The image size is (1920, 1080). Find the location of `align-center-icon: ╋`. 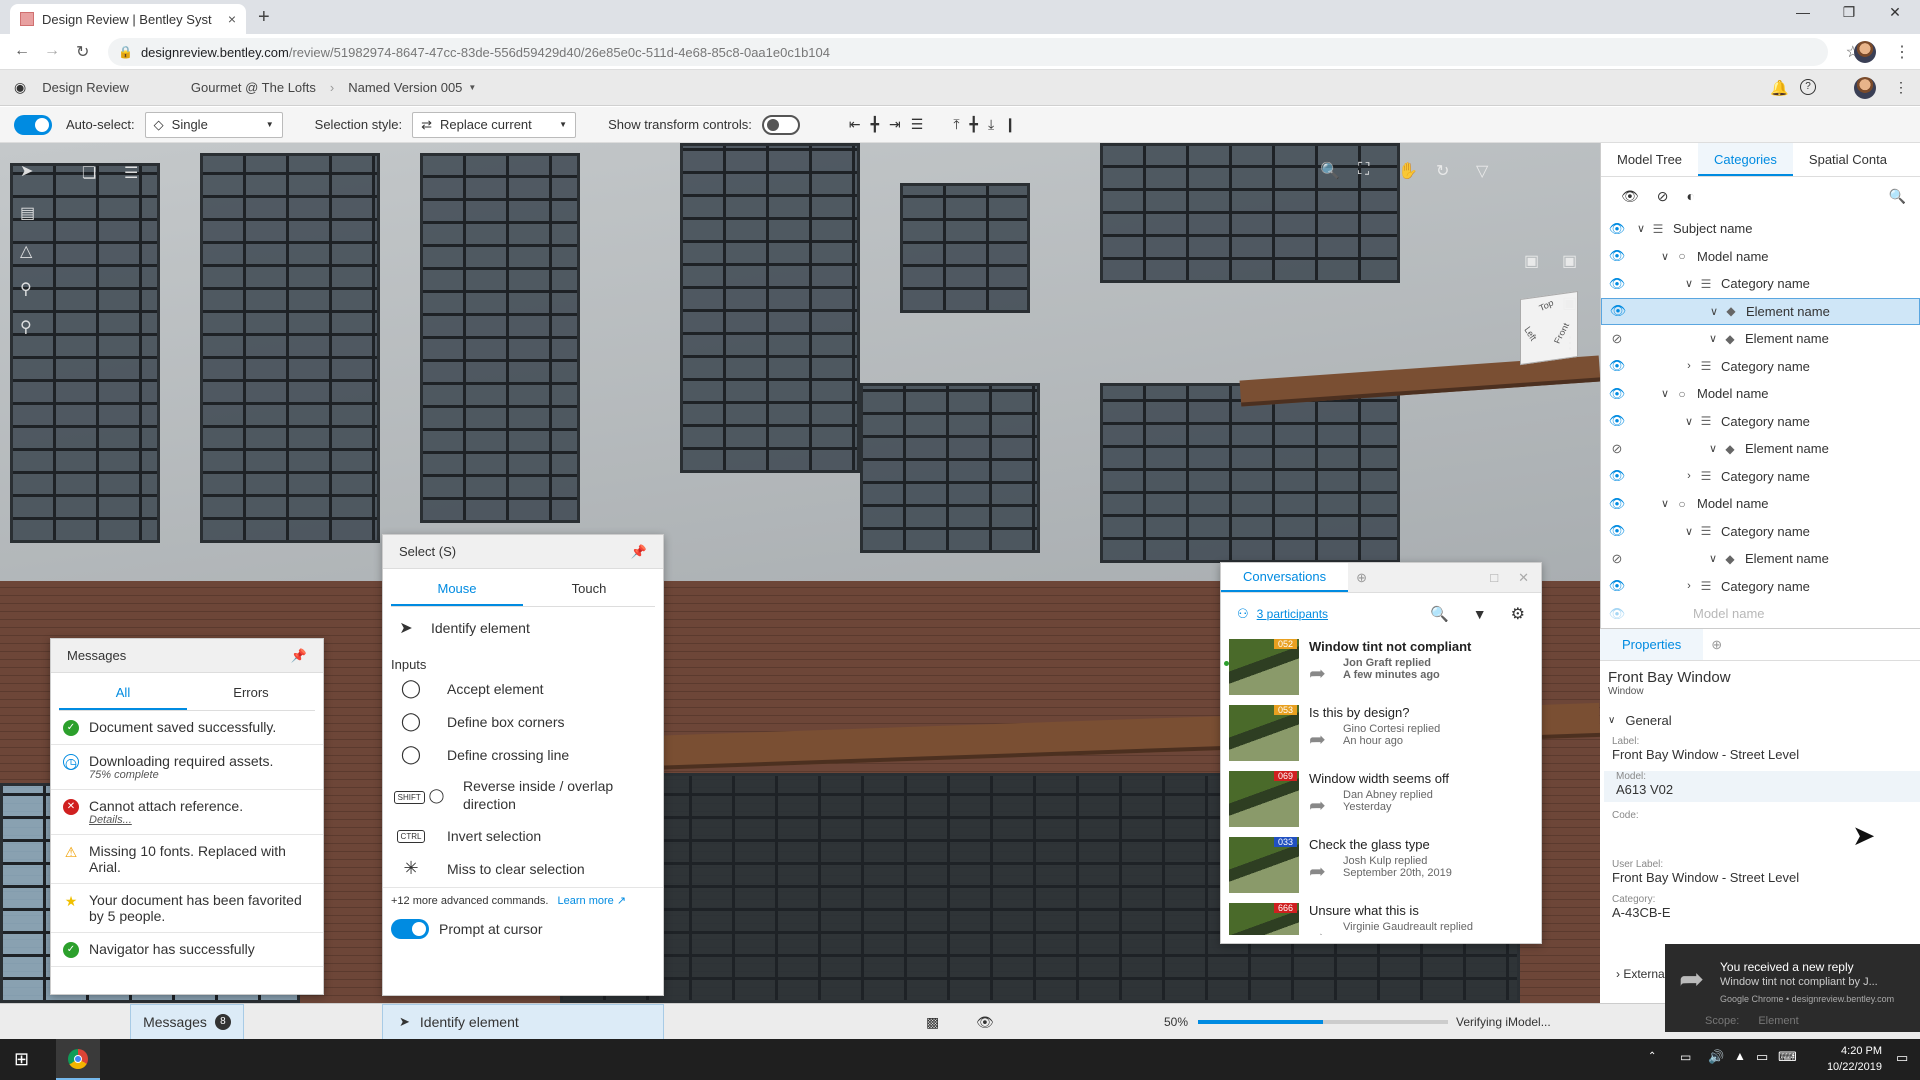

align-center-icon: ╋ is located at coordinates (875, 124).